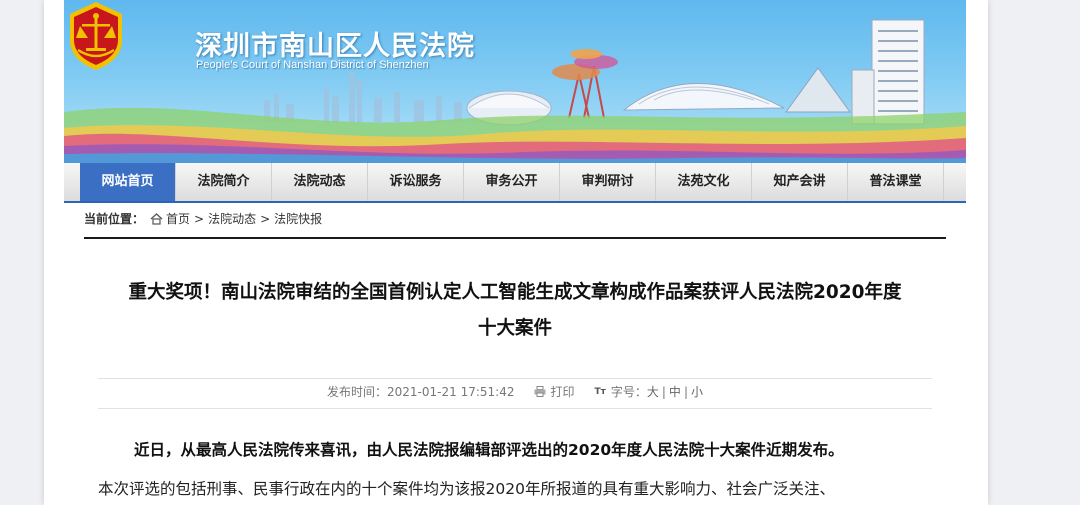 The width and height of the screenshot is (1080, 505). What do you see at coordinates (540, 391) in the screenshot?
I see `printer-icon` at bounding box center [540, 391].